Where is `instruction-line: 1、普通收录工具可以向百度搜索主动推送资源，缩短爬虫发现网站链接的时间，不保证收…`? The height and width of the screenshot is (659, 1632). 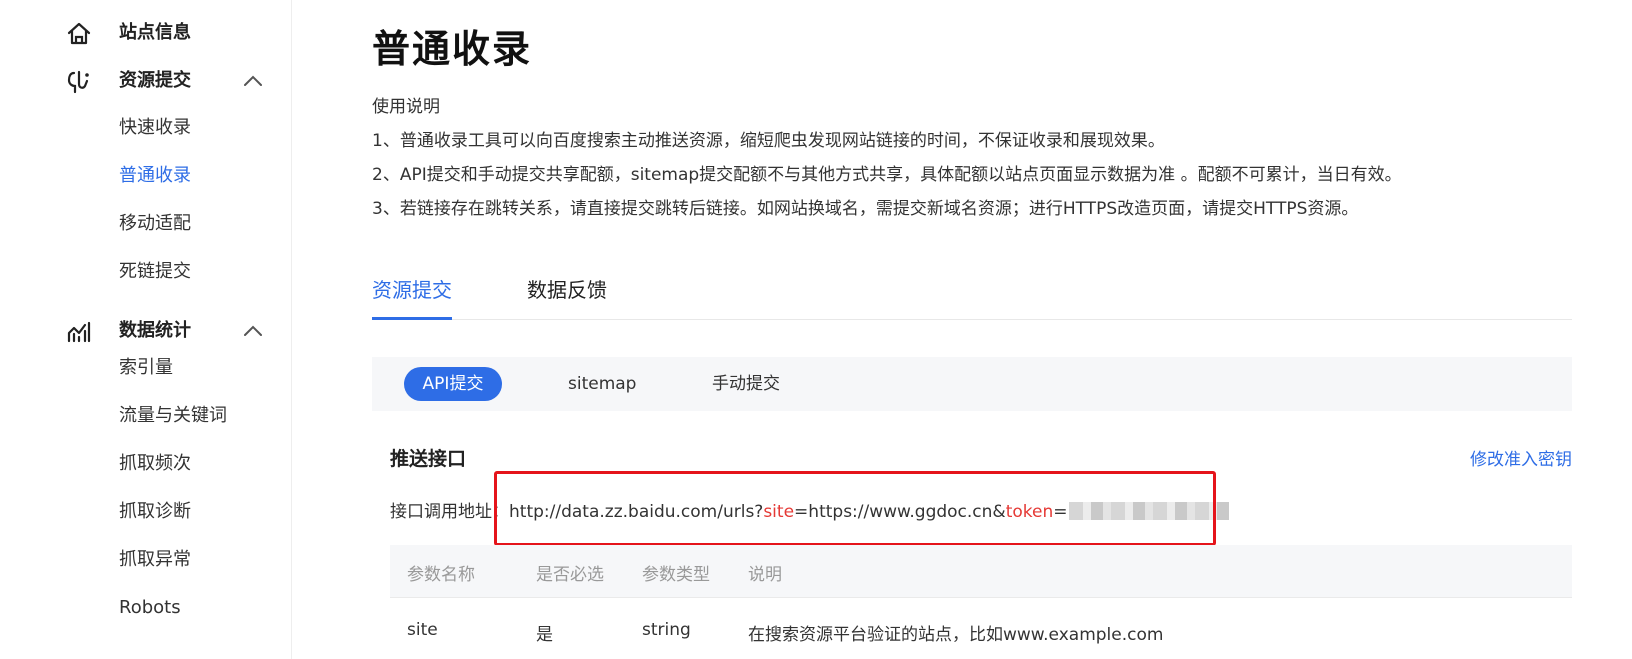 instruction-line: 1、普通收录工具可以向百度搜索主动推送资源，缩短爬虫发现网站链接的时间，不保证收… is located at coordinates (768, 141).